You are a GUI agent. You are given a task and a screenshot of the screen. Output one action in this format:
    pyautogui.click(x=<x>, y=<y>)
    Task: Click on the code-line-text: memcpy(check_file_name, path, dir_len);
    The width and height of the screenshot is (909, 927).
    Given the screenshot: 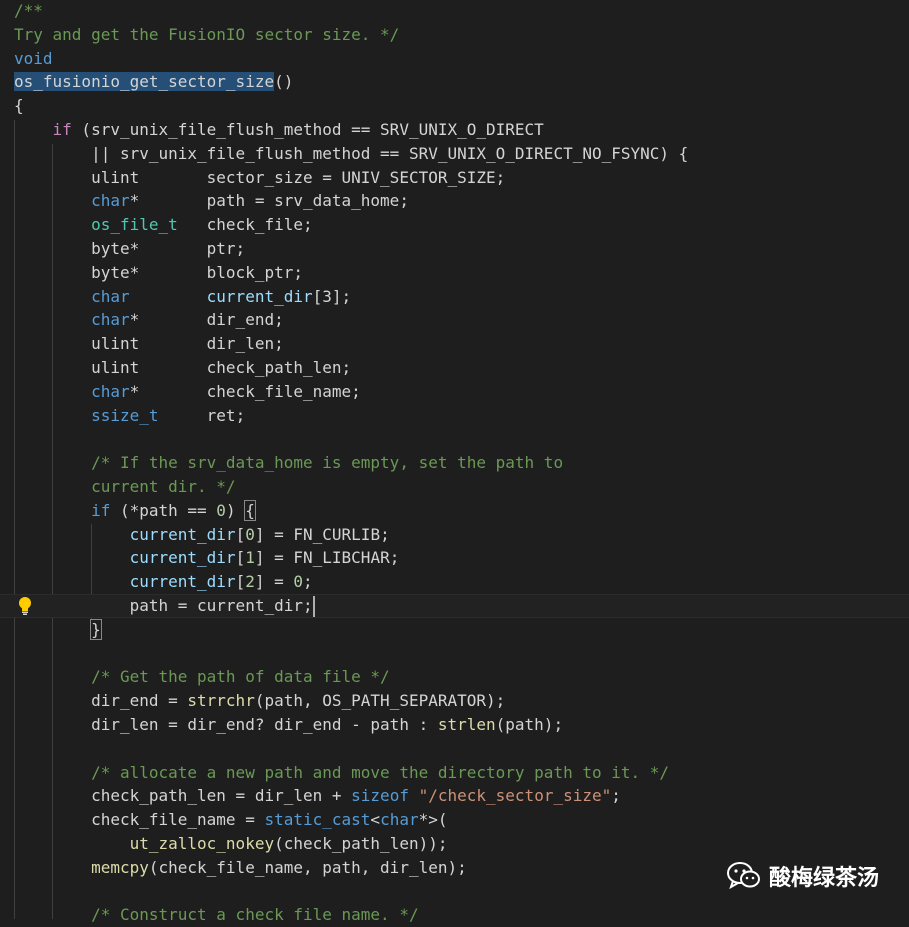 What is the action you would take?
    pyautogui.click(x=240, y=868)
    